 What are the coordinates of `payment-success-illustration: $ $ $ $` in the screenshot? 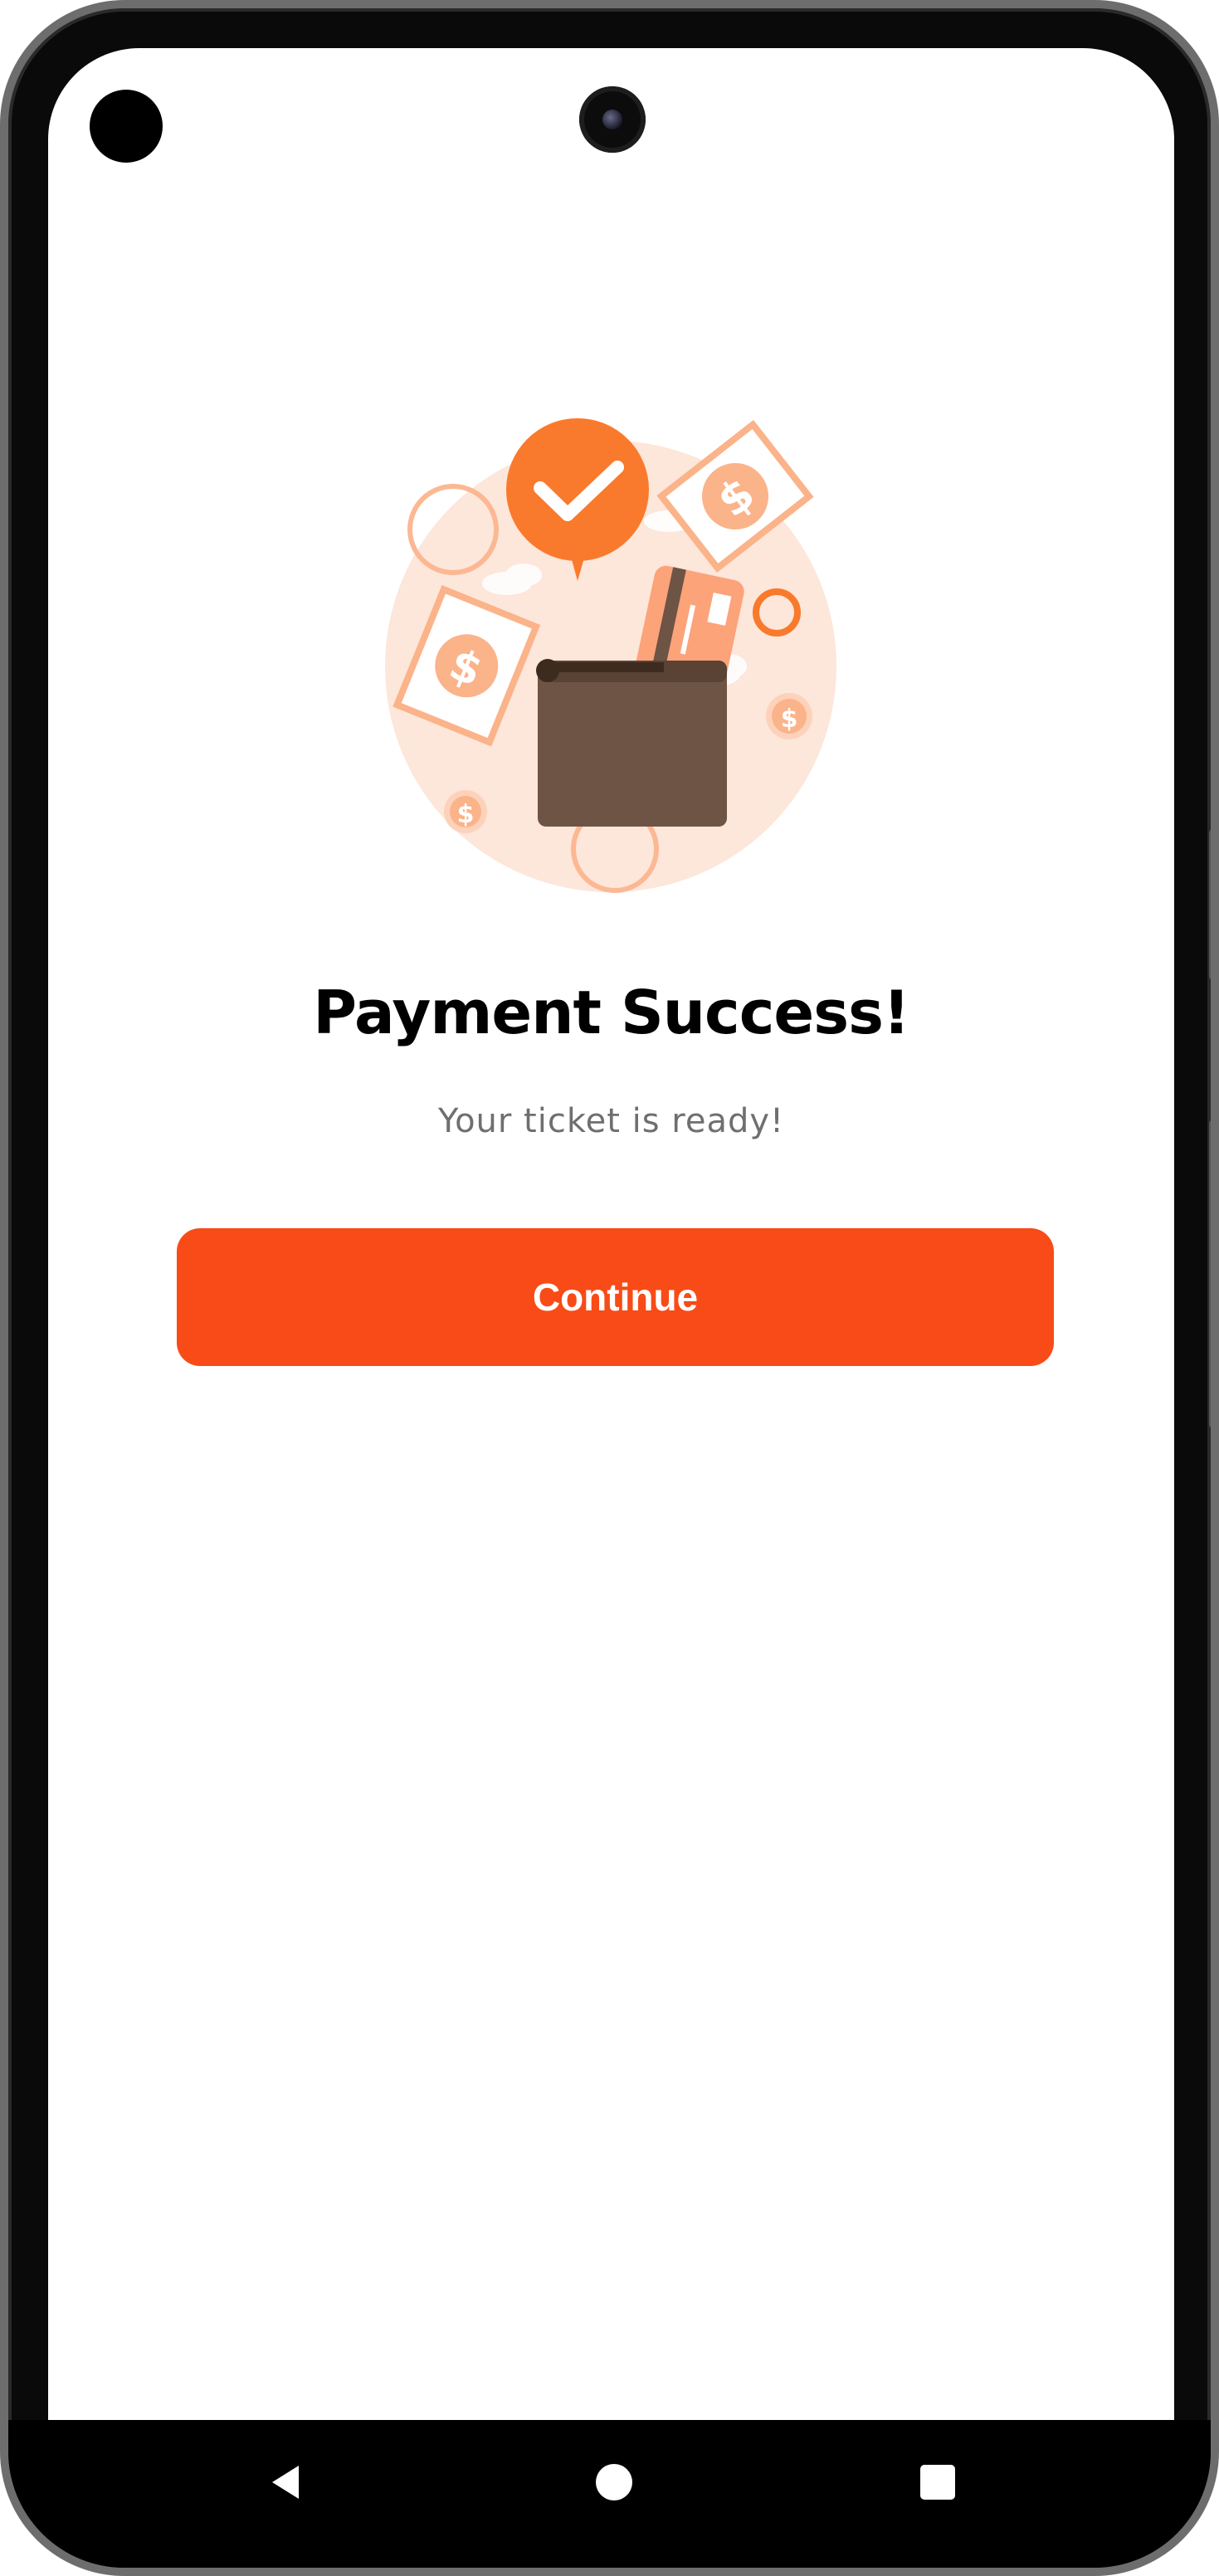 It's located at (610, 656).